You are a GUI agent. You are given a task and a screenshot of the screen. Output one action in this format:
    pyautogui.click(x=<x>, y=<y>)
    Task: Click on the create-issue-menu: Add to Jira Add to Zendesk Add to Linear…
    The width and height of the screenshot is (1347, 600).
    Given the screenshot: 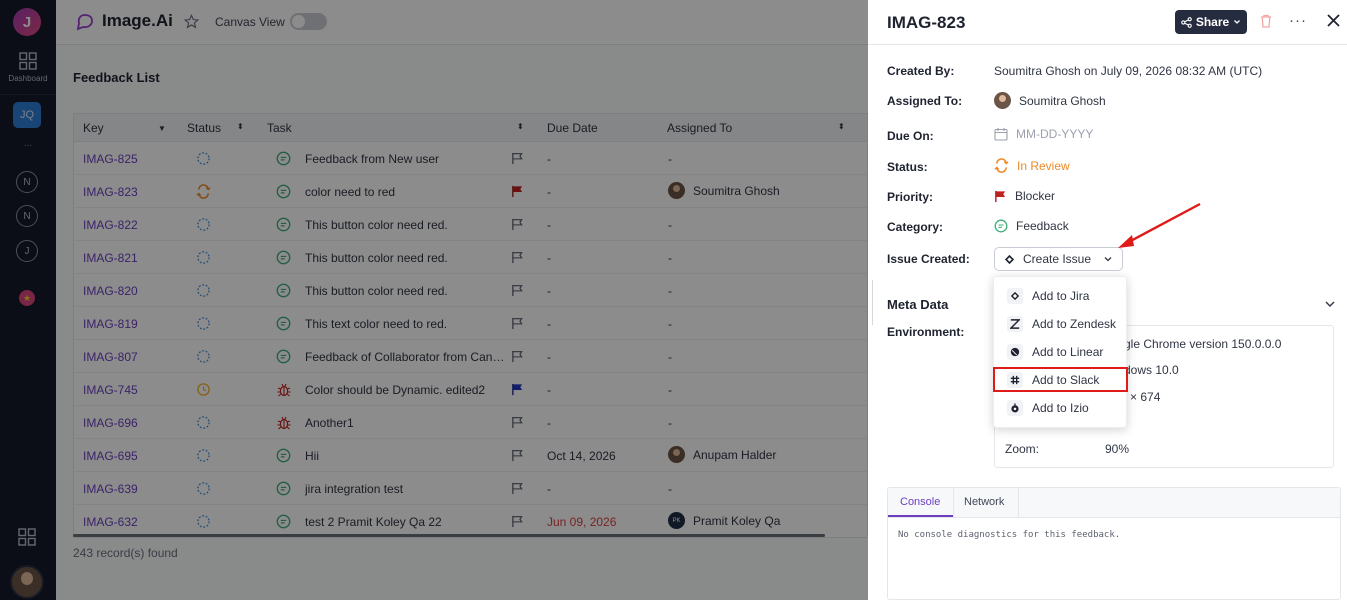 What is the action you would take?
    pyautogui.click(x=1060, y=352)
    